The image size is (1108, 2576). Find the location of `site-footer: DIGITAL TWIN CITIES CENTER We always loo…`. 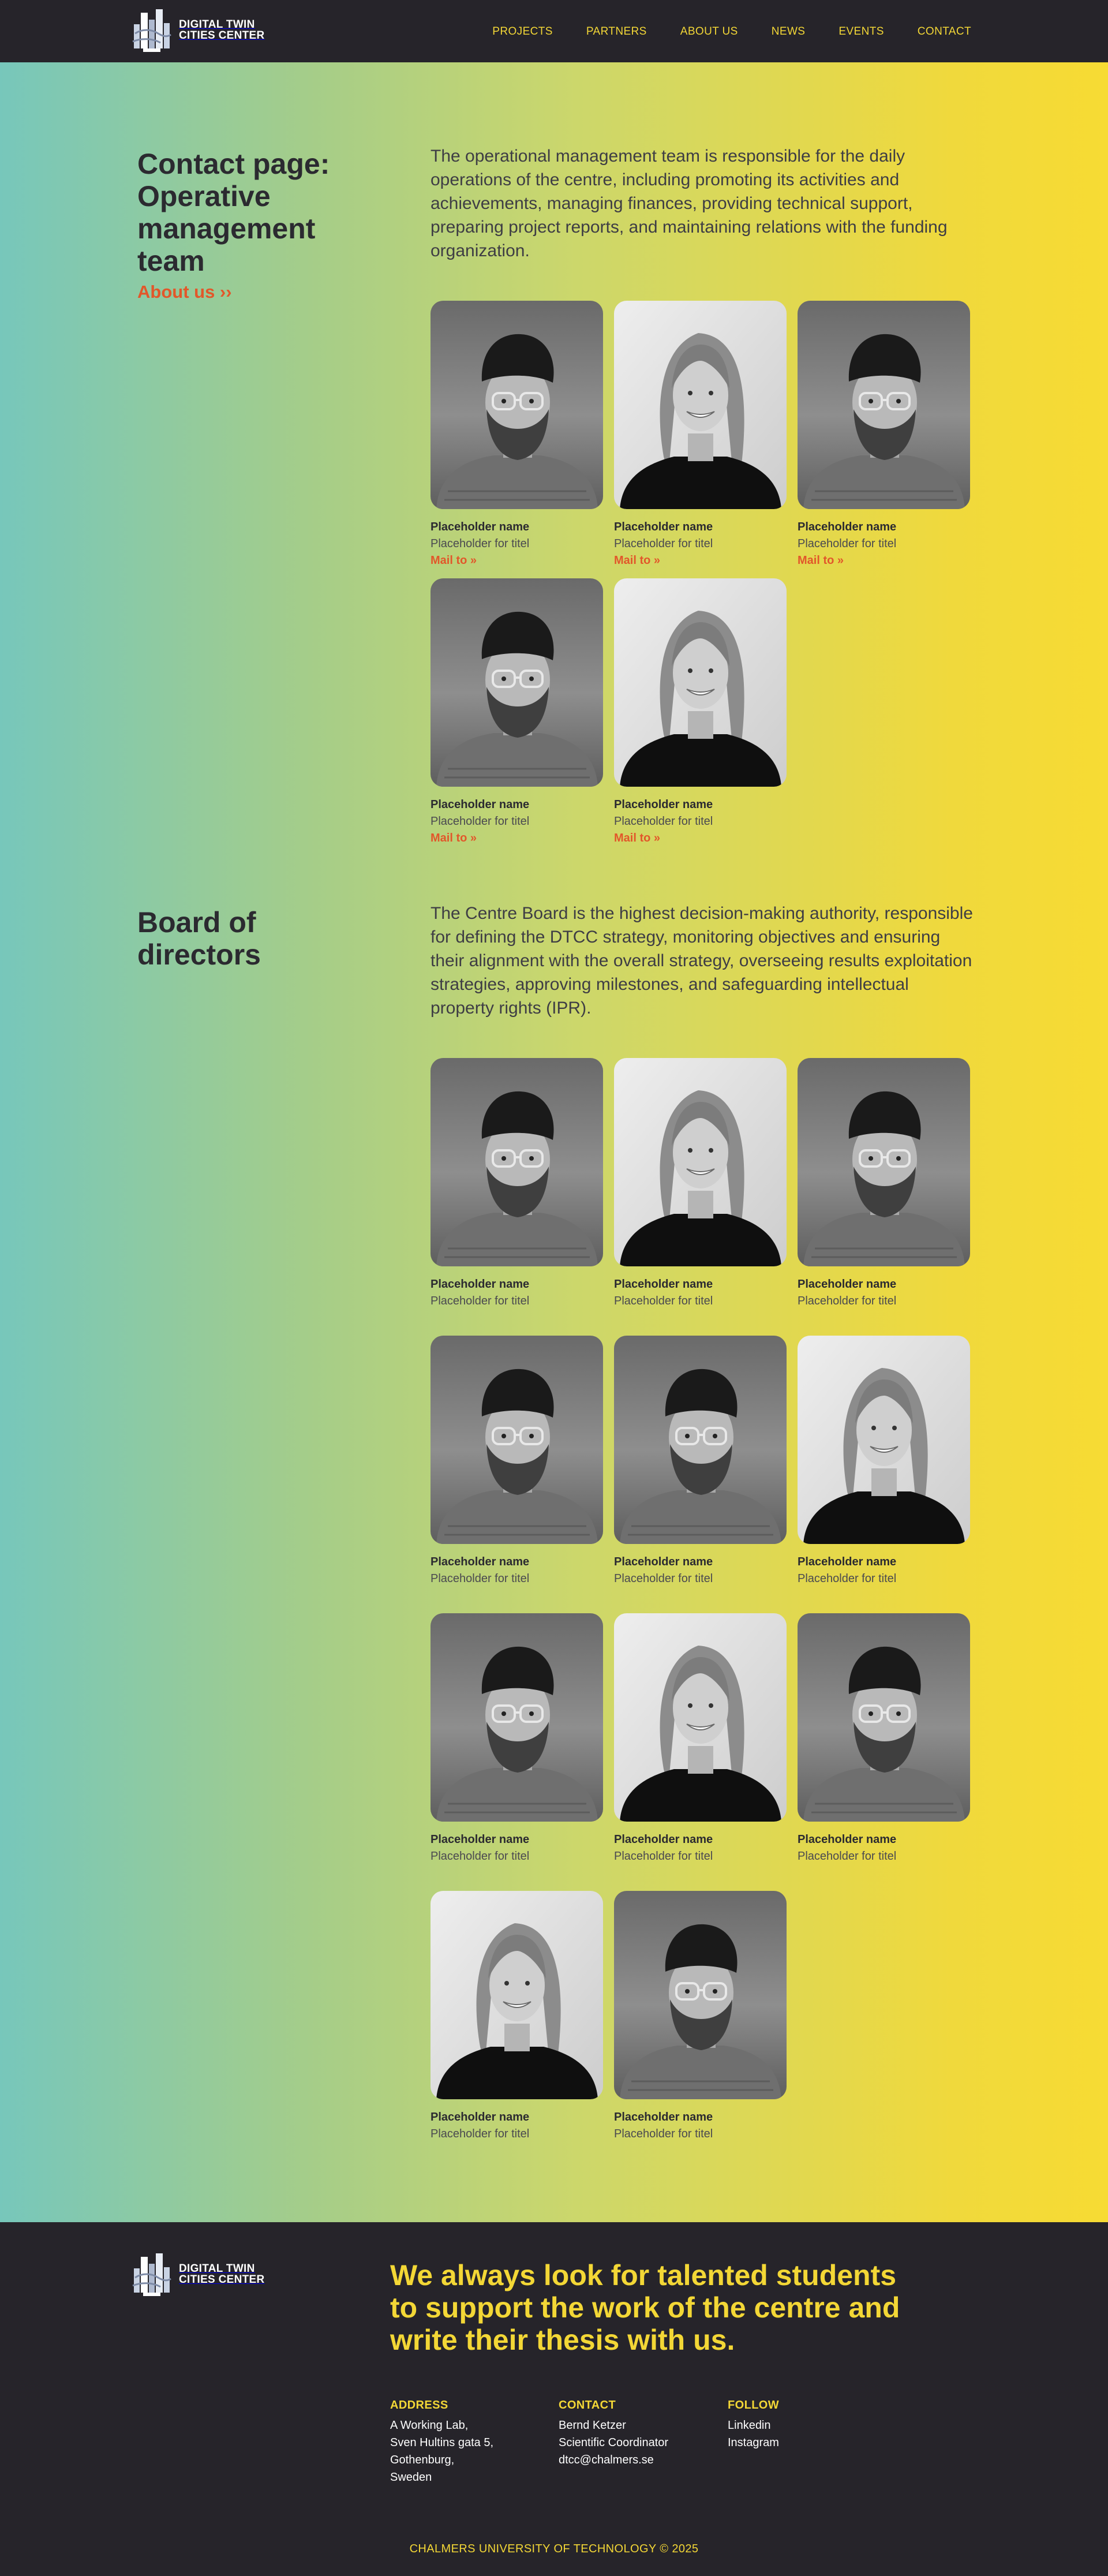

site-footer: DIGITAL TWIN CITIES CENTER We always loo… is located at coordinates (554, 2399).